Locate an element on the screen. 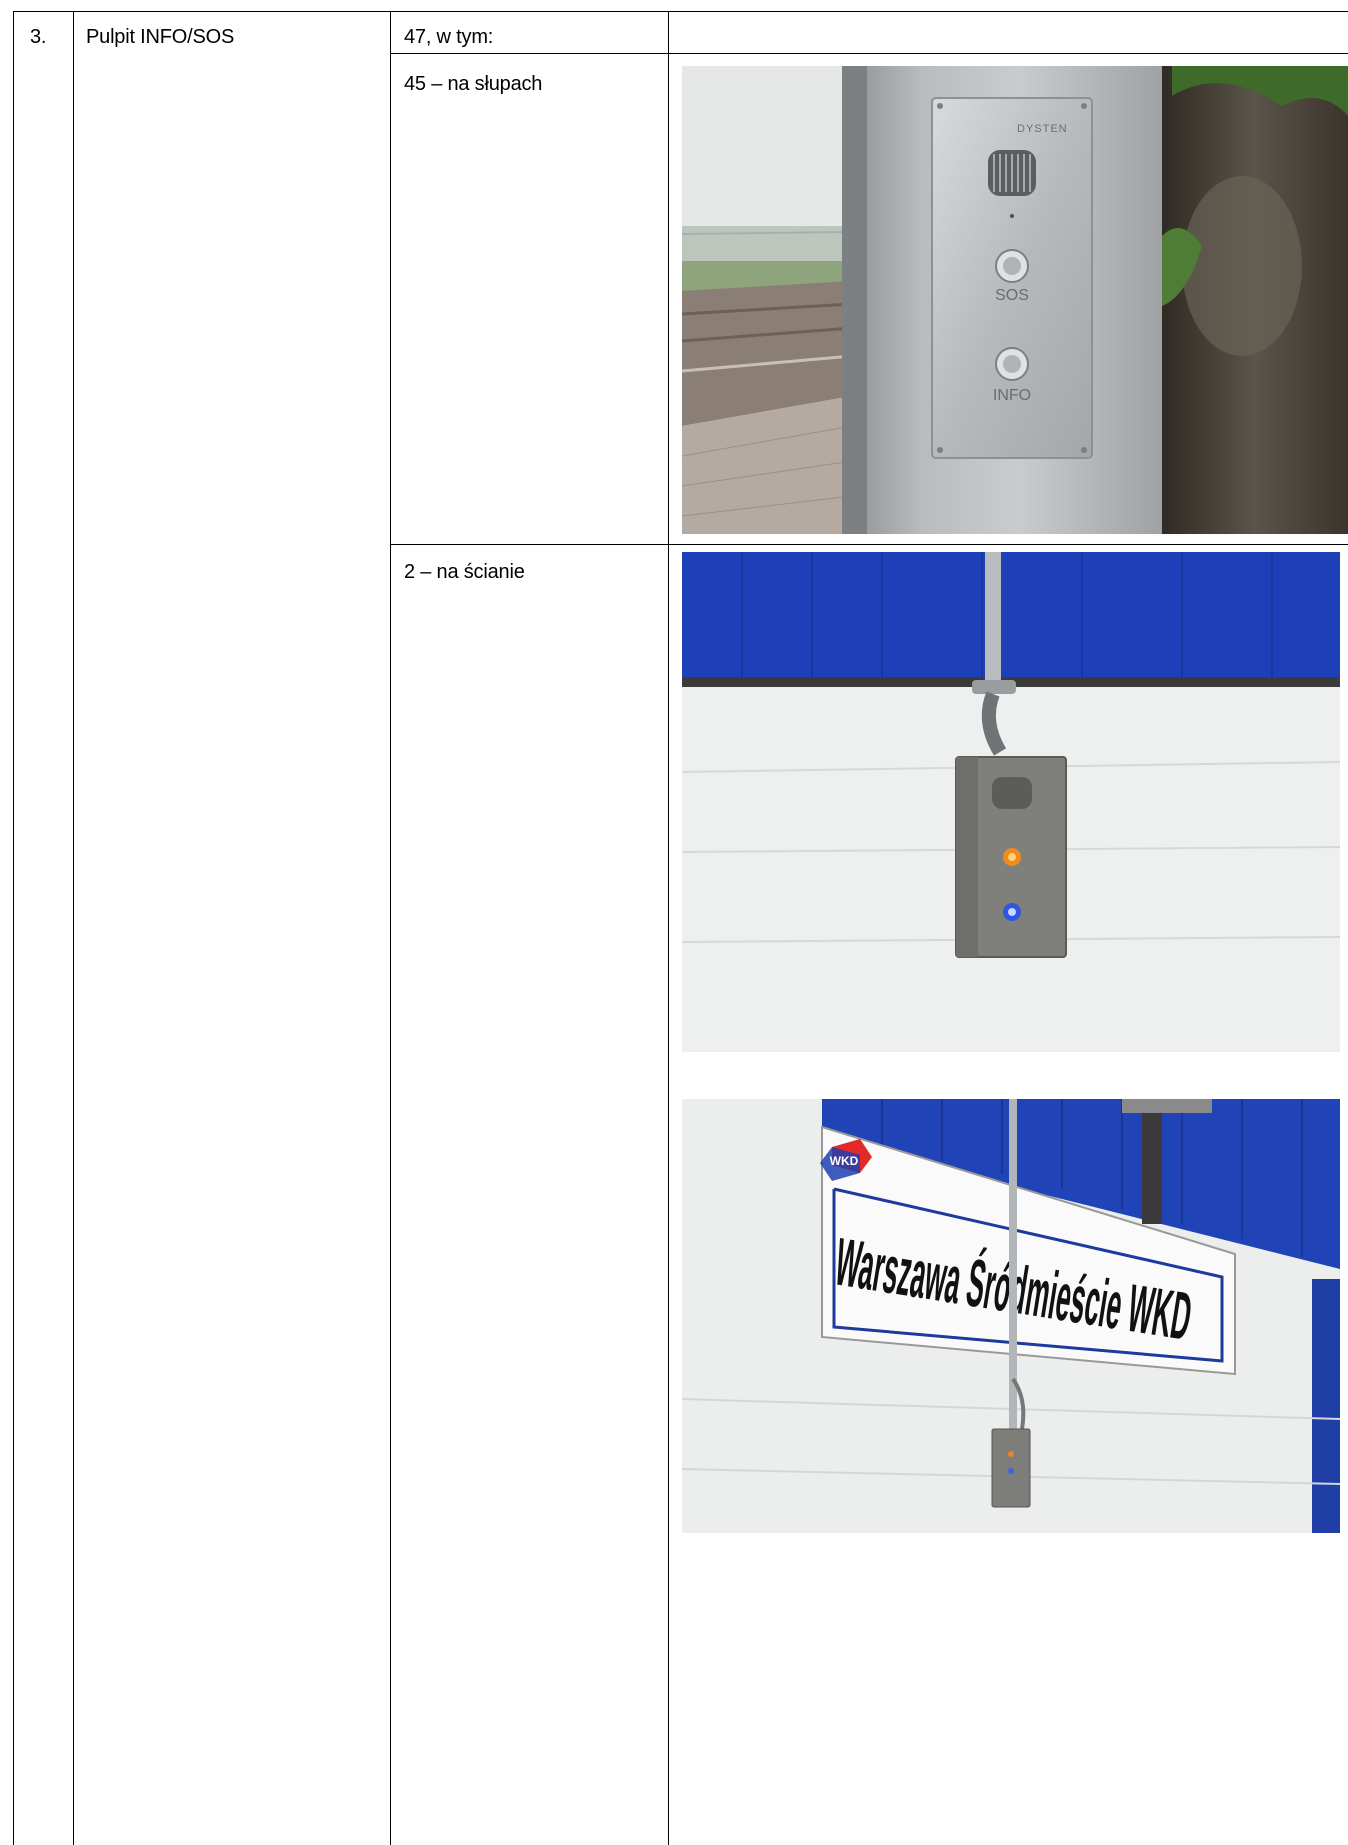 This screenshot has width=1348, height=1845. speaker-grille-icon is located at coordinates (1012, 173).